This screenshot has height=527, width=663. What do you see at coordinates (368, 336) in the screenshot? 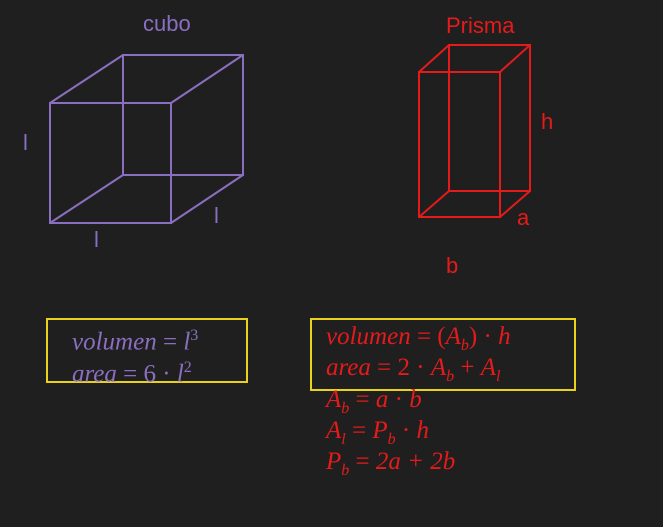
I see `prism-volume-lhs: volumen` at bounding box center [368, 336].